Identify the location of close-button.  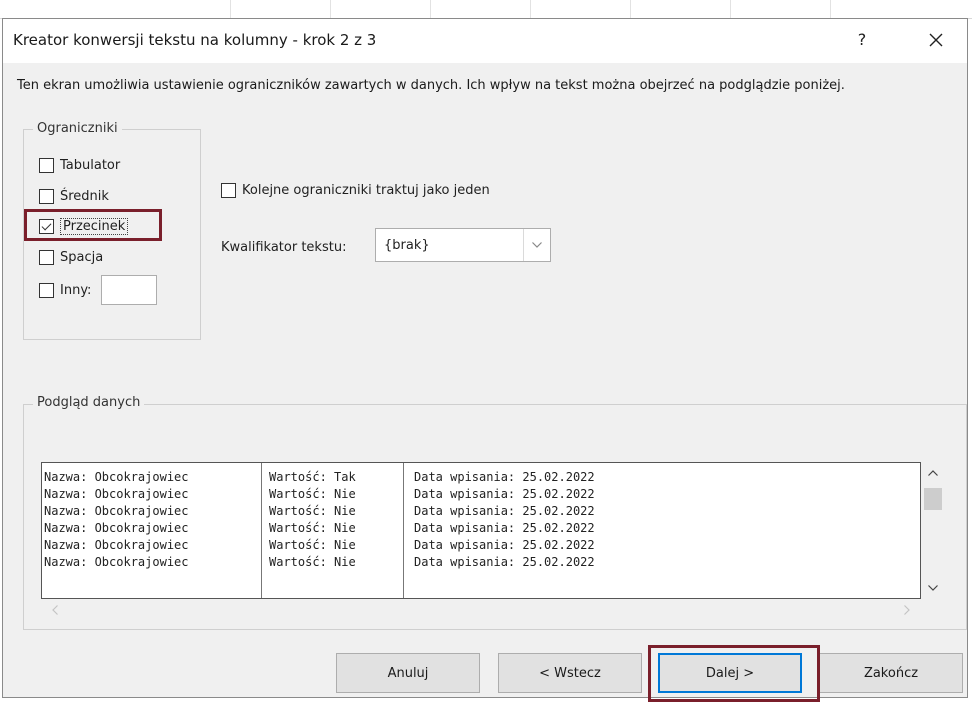
(936, 40).